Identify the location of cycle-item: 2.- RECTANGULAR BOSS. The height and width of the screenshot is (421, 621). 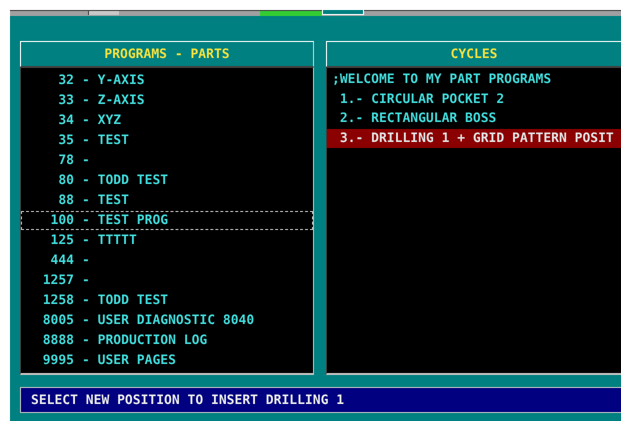
(474, 118).